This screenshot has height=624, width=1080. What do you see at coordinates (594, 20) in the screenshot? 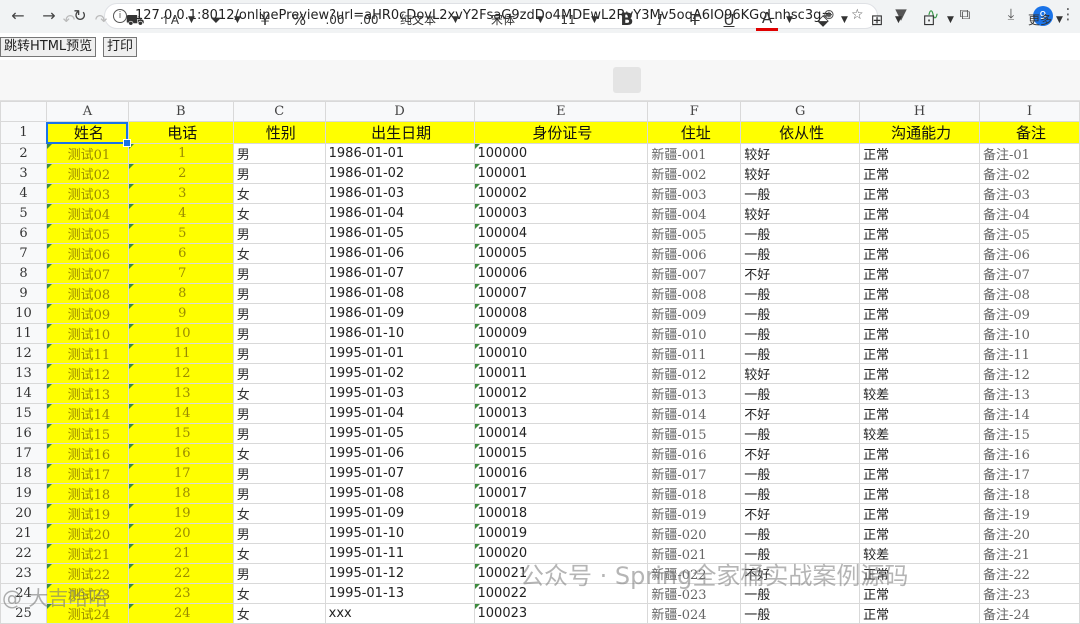
I see `font-size-caret-icon: ▼` at bounding box center [594, 20].